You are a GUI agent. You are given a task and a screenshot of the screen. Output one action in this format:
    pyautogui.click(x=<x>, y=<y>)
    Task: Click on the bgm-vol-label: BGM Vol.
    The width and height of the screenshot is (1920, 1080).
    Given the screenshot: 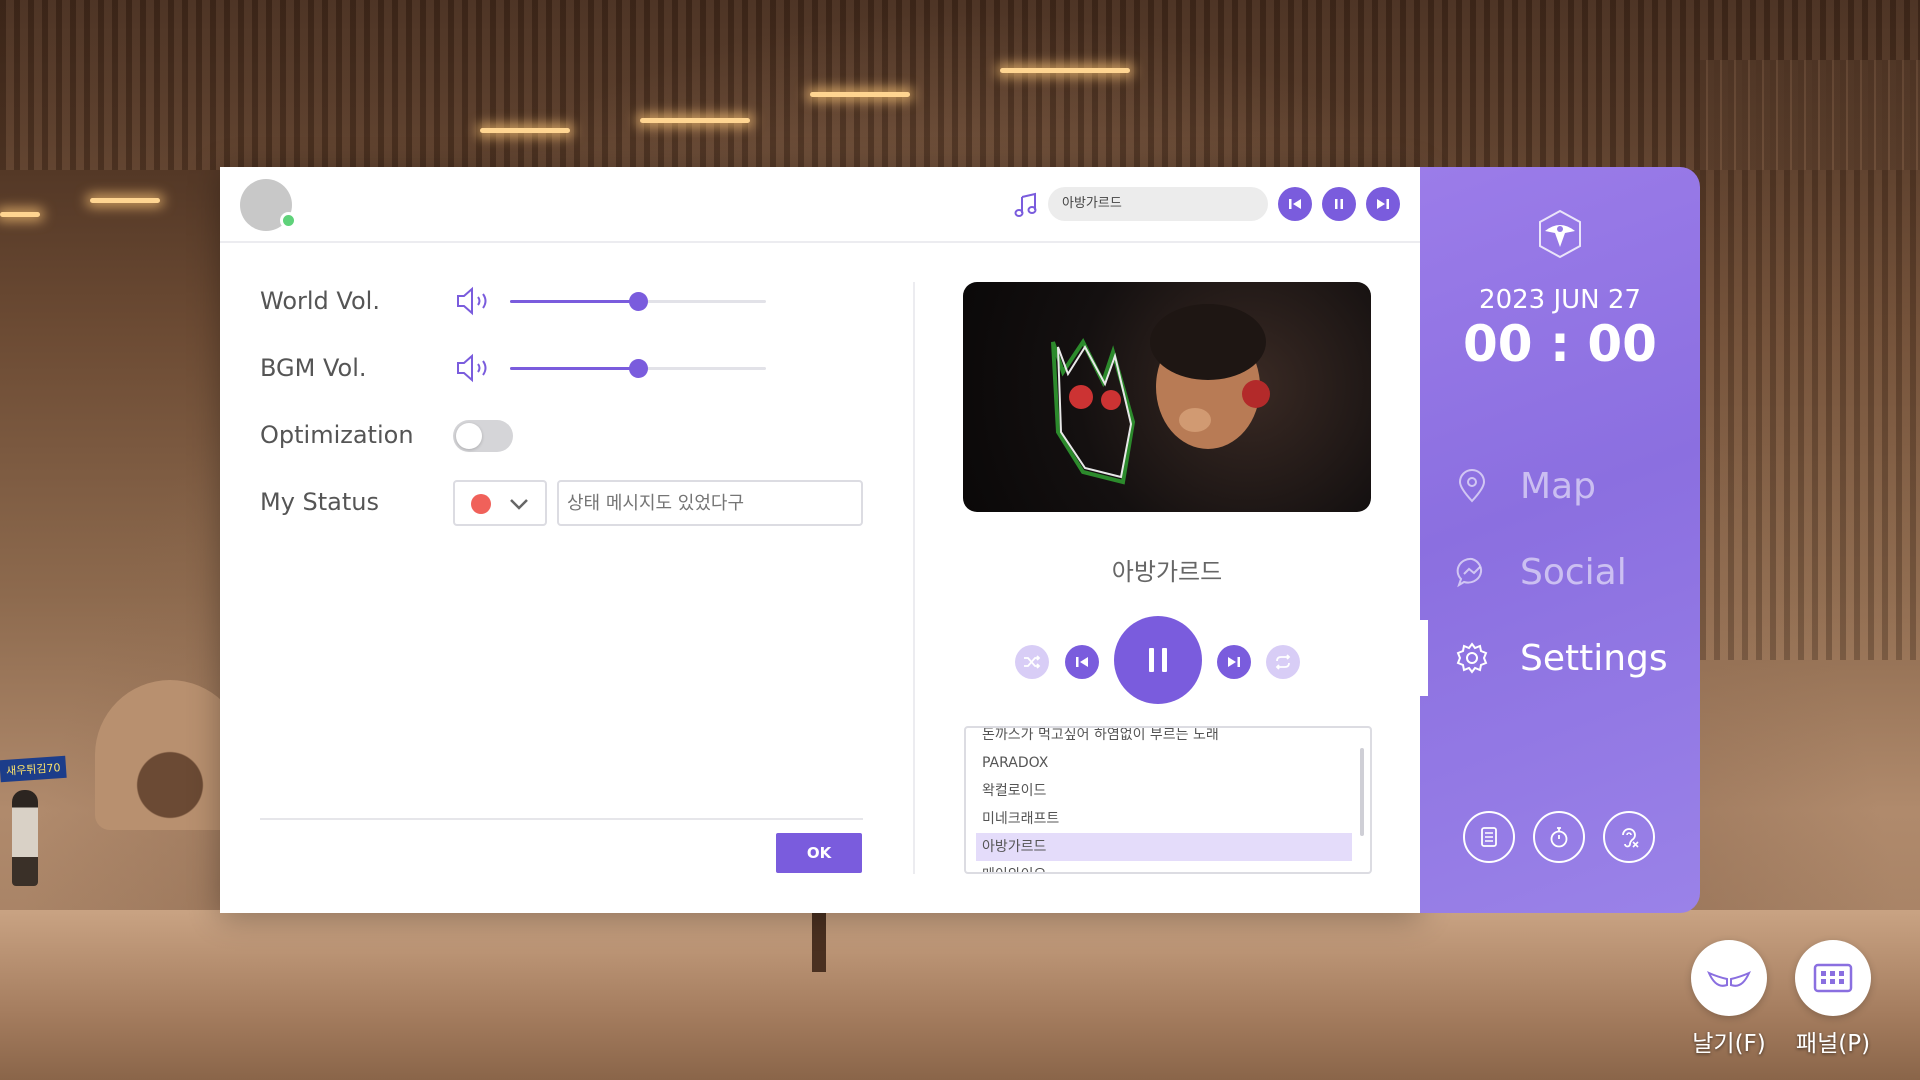 What is the action you would take?
    pyautogui.click(x=313, y=368)
    